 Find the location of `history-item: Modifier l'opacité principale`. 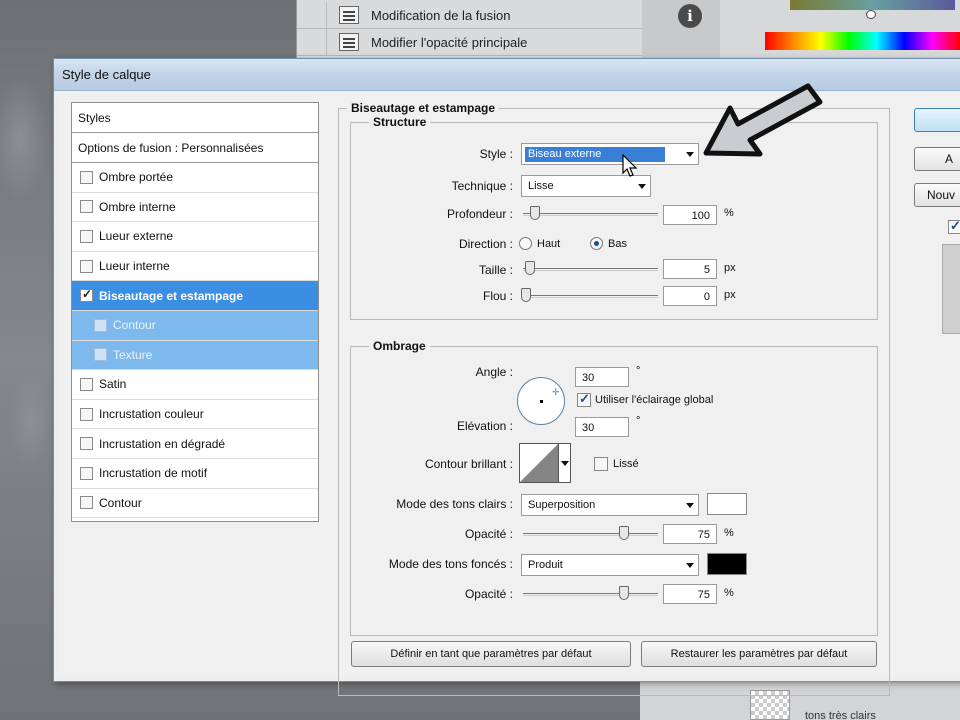

history-item: Modifier l'opacité principale is located at coordinates (470, 42).